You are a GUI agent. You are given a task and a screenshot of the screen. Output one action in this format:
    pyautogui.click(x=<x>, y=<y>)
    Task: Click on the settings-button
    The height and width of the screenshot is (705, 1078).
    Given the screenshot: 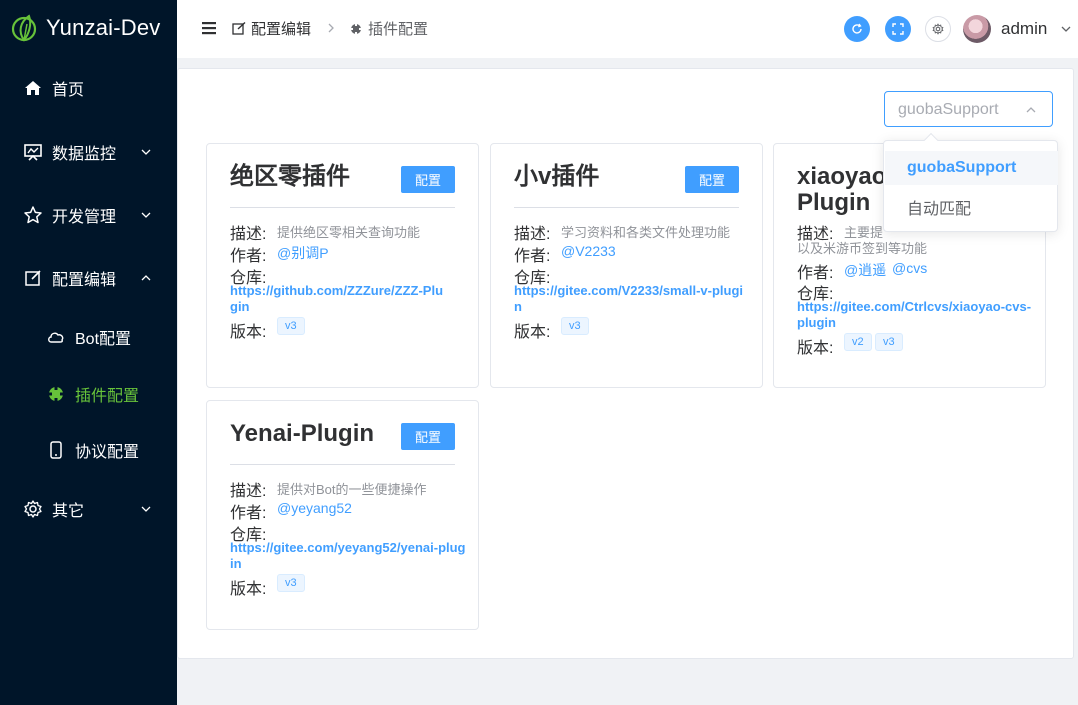 What is the action you would take?
    pyautogui.click(x=938, y=29)
    